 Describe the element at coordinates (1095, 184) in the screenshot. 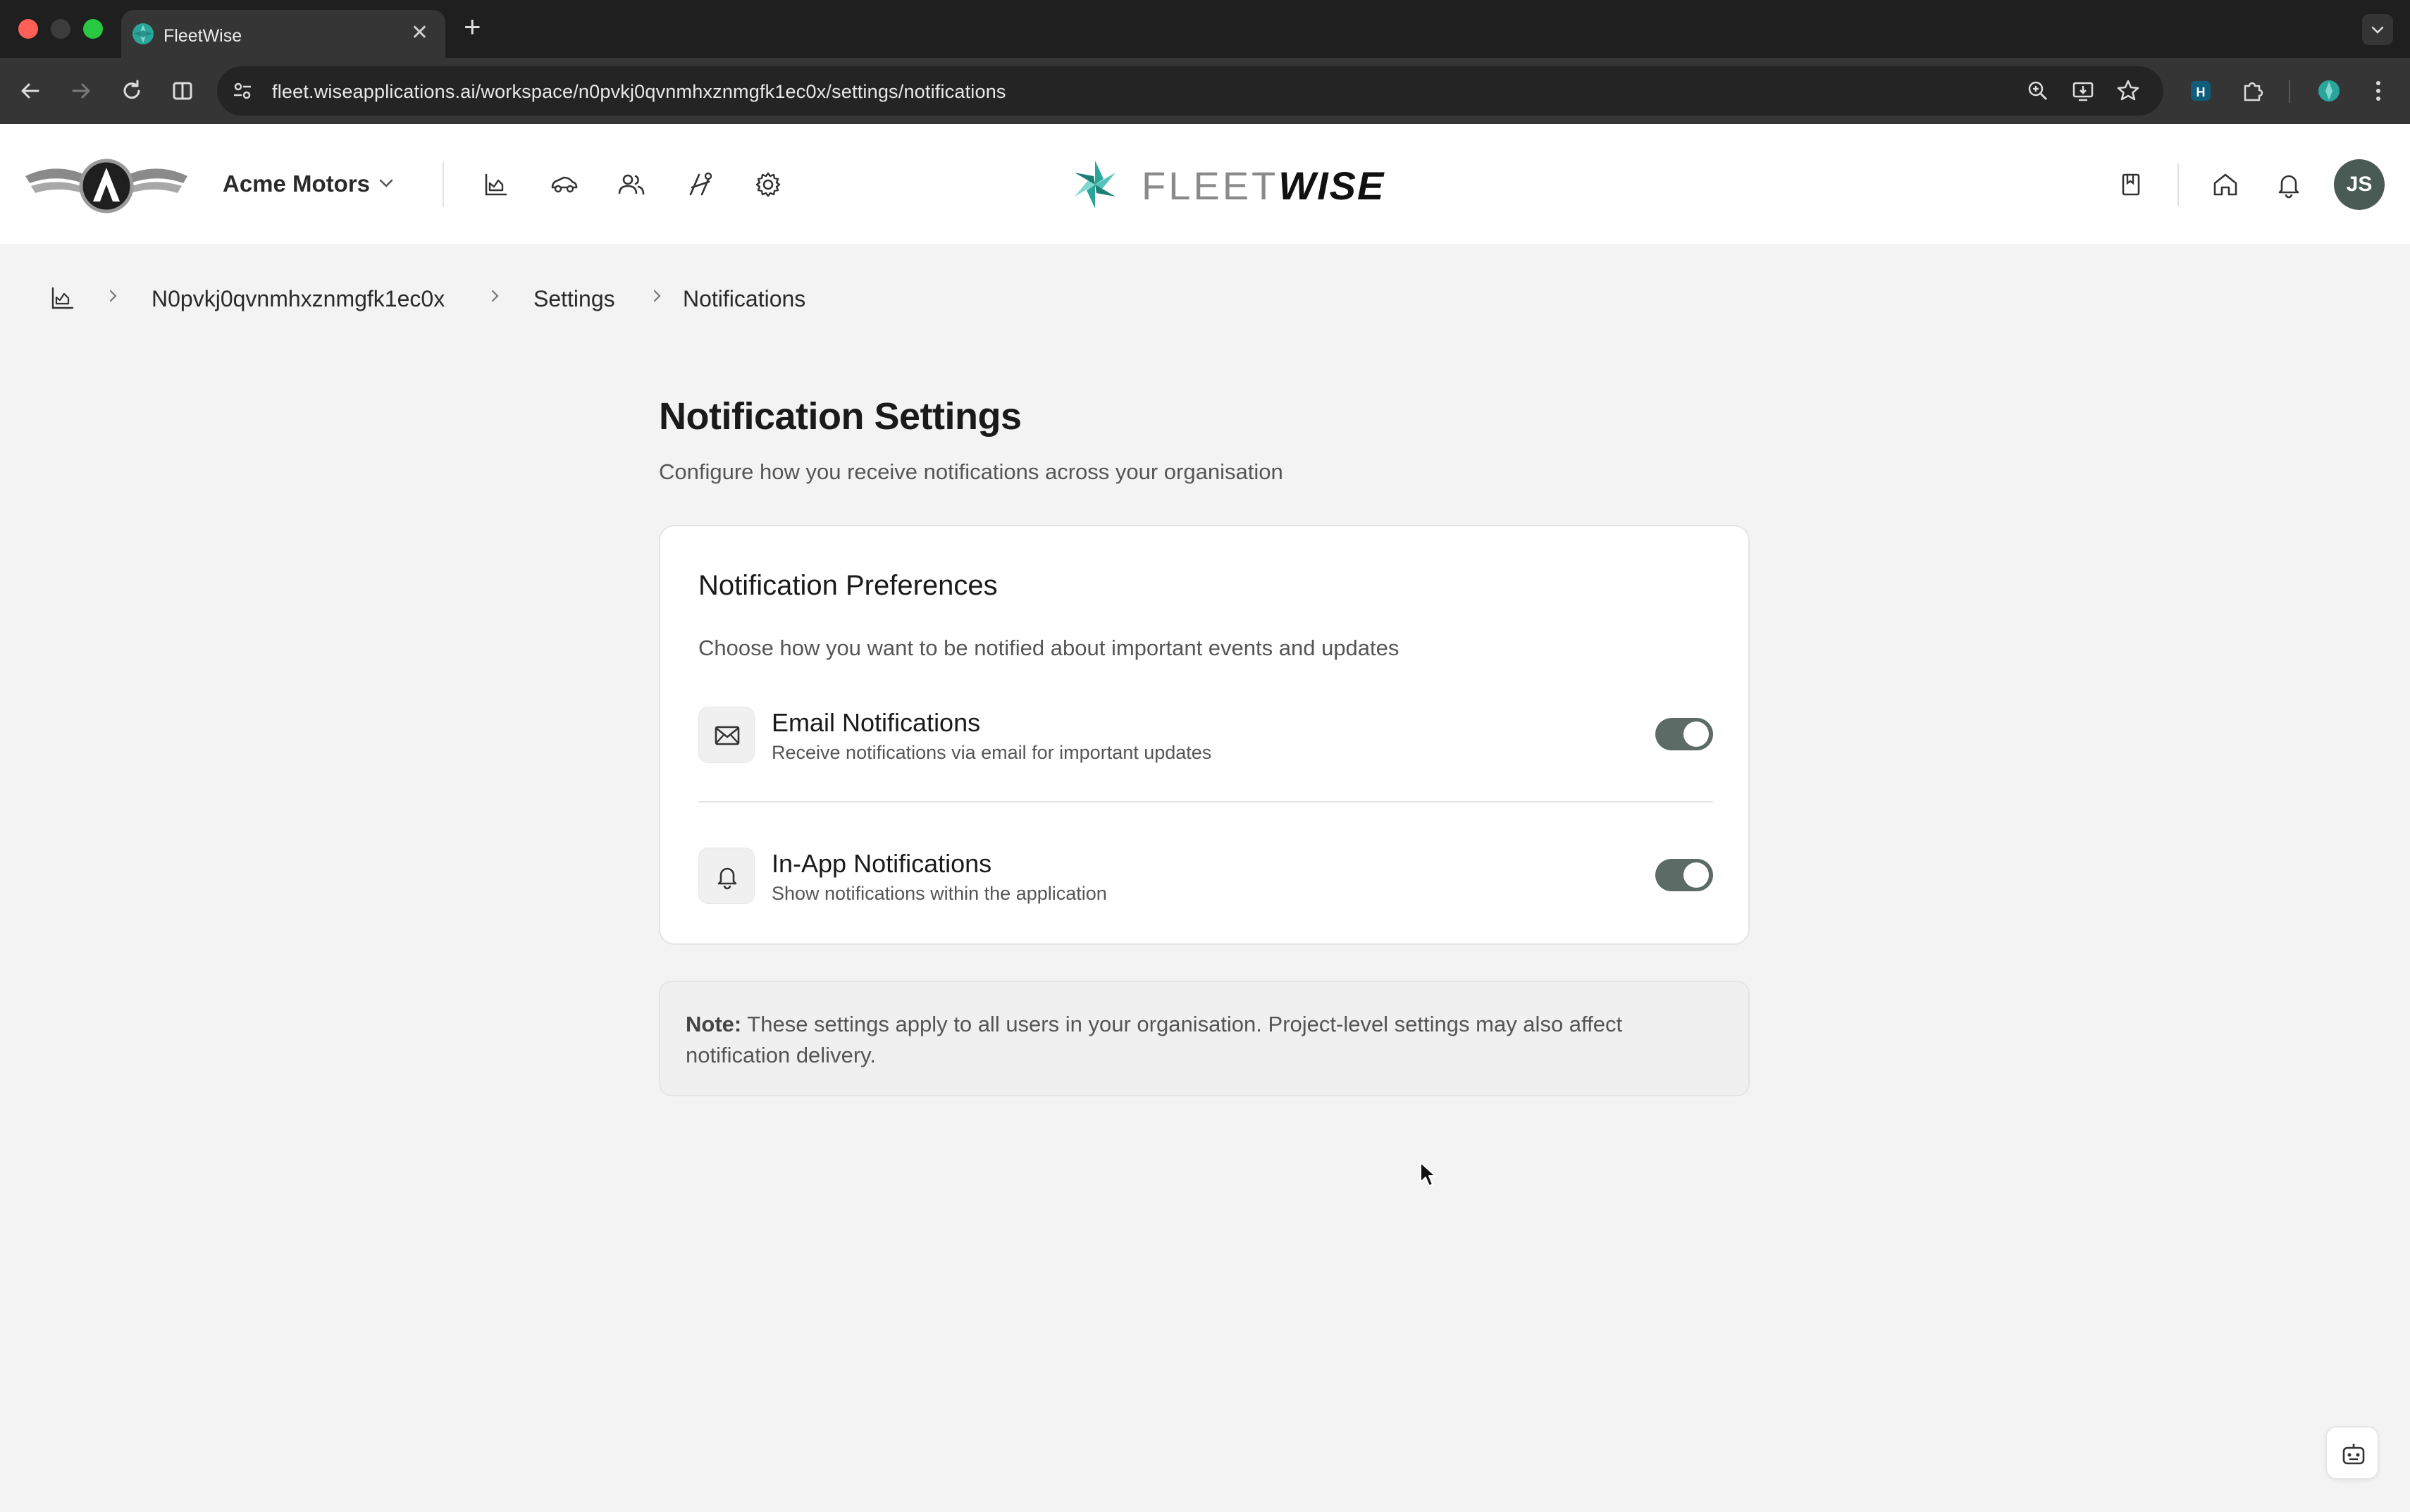

I see `fleetwise-logo-icon` at that location.